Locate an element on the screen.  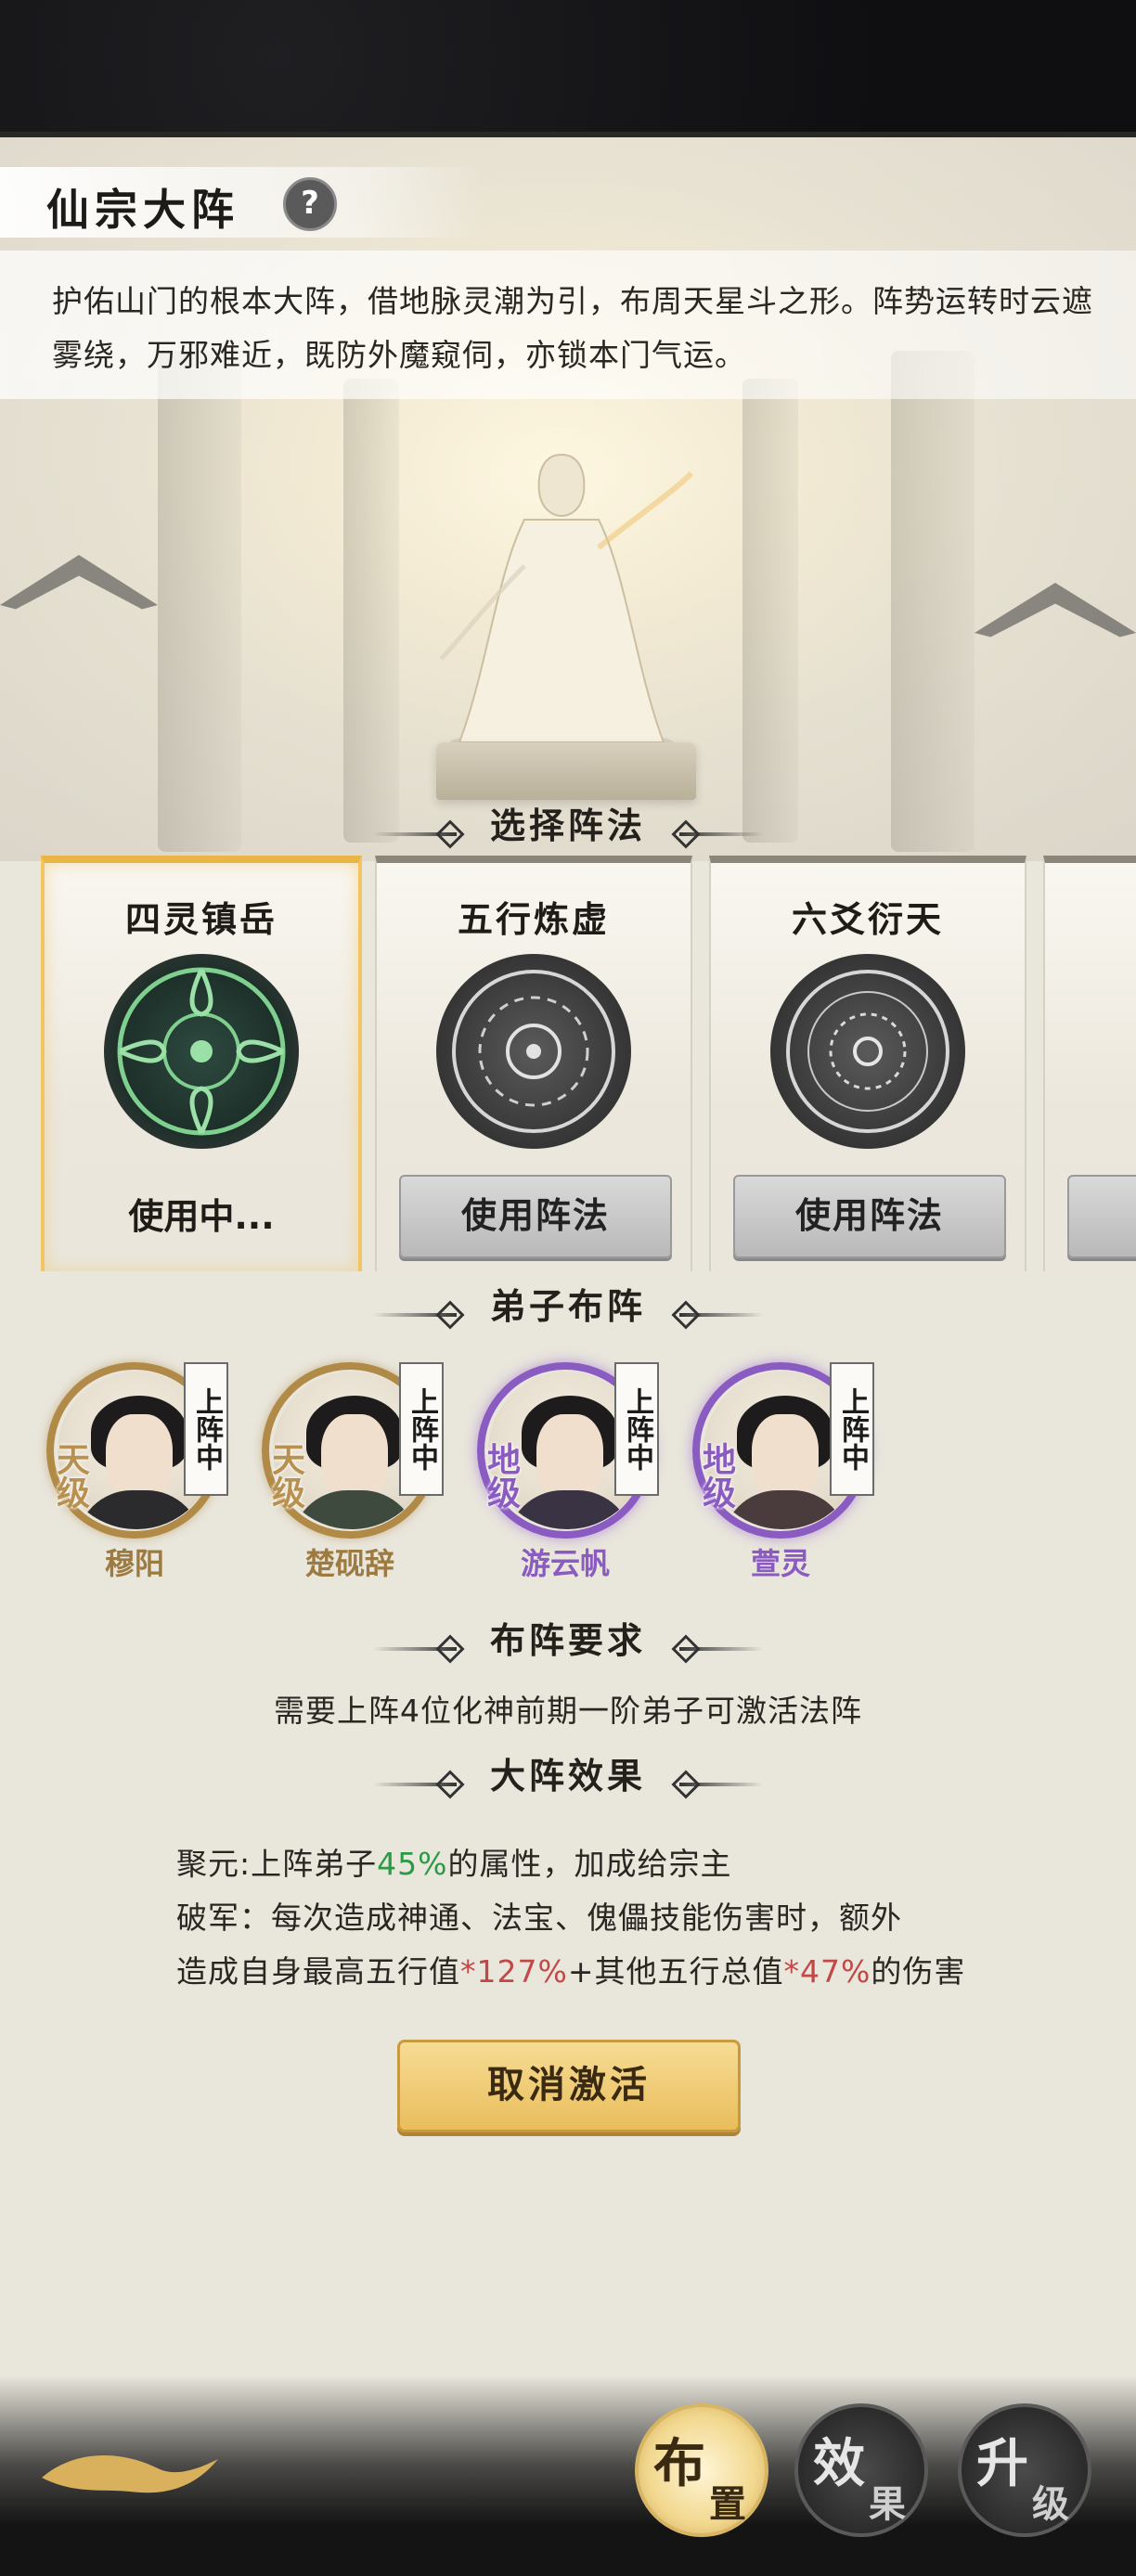
disciple-name: 游云帆 is located at coordinates (565, 1563).